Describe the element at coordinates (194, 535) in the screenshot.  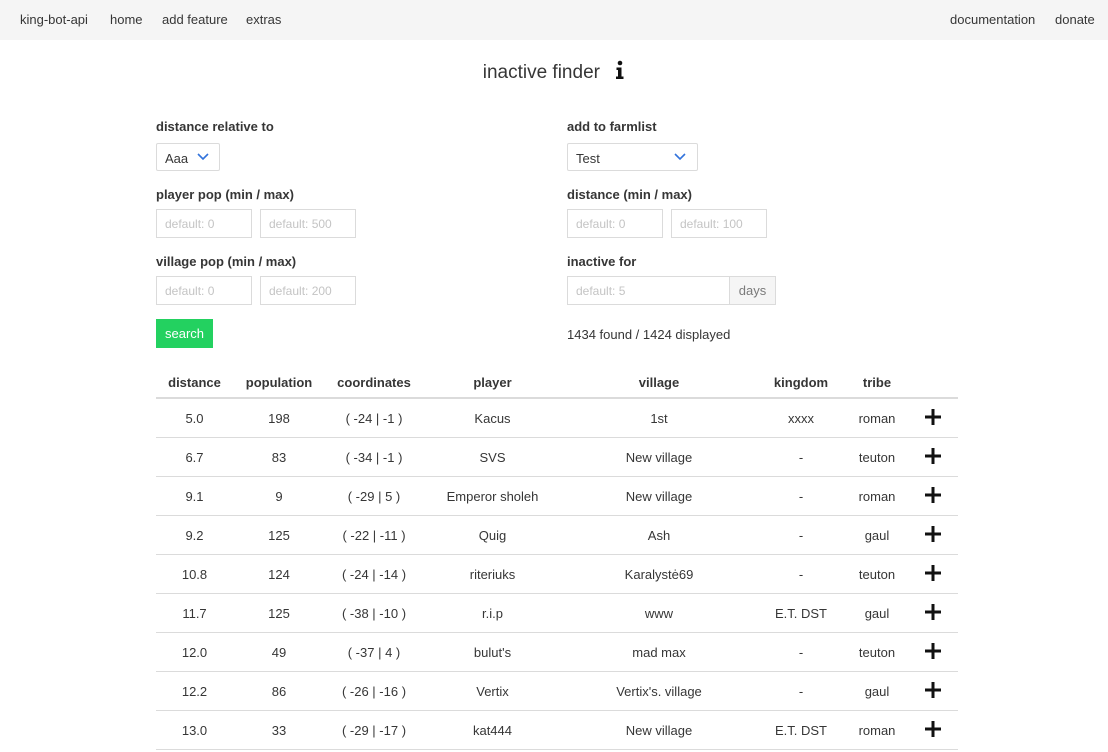
I see `cell-distance: 9.2` at that location.